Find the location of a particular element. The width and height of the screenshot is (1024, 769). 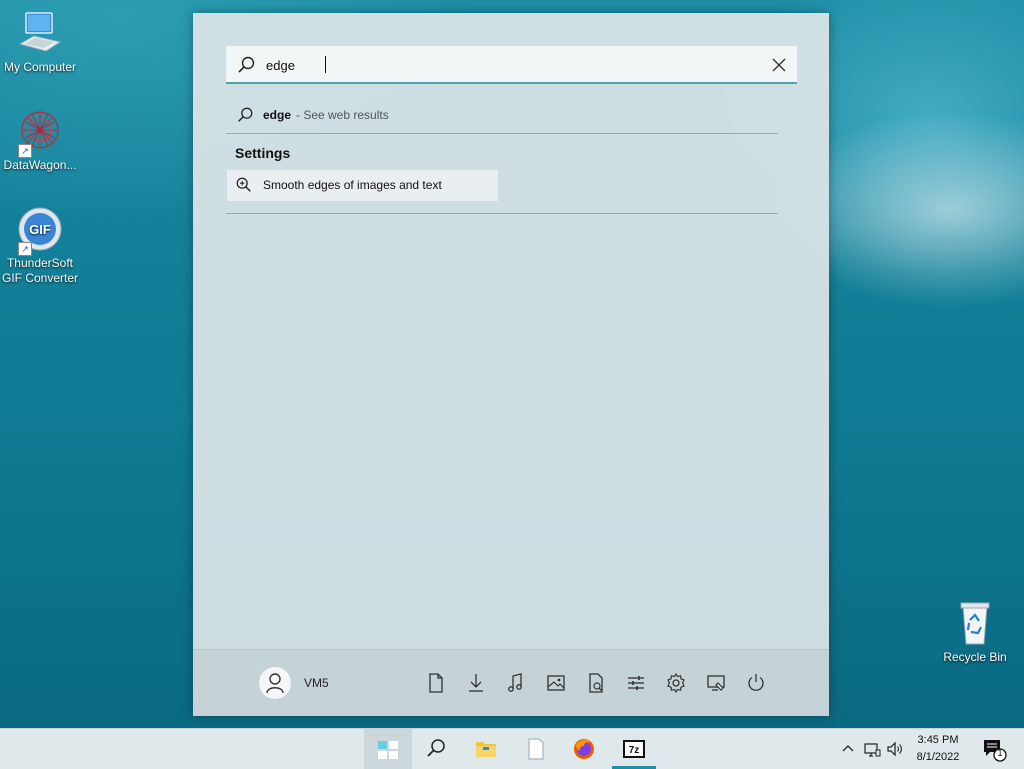

web-search-result: edge - See web results is located at coordinates (502, 118).